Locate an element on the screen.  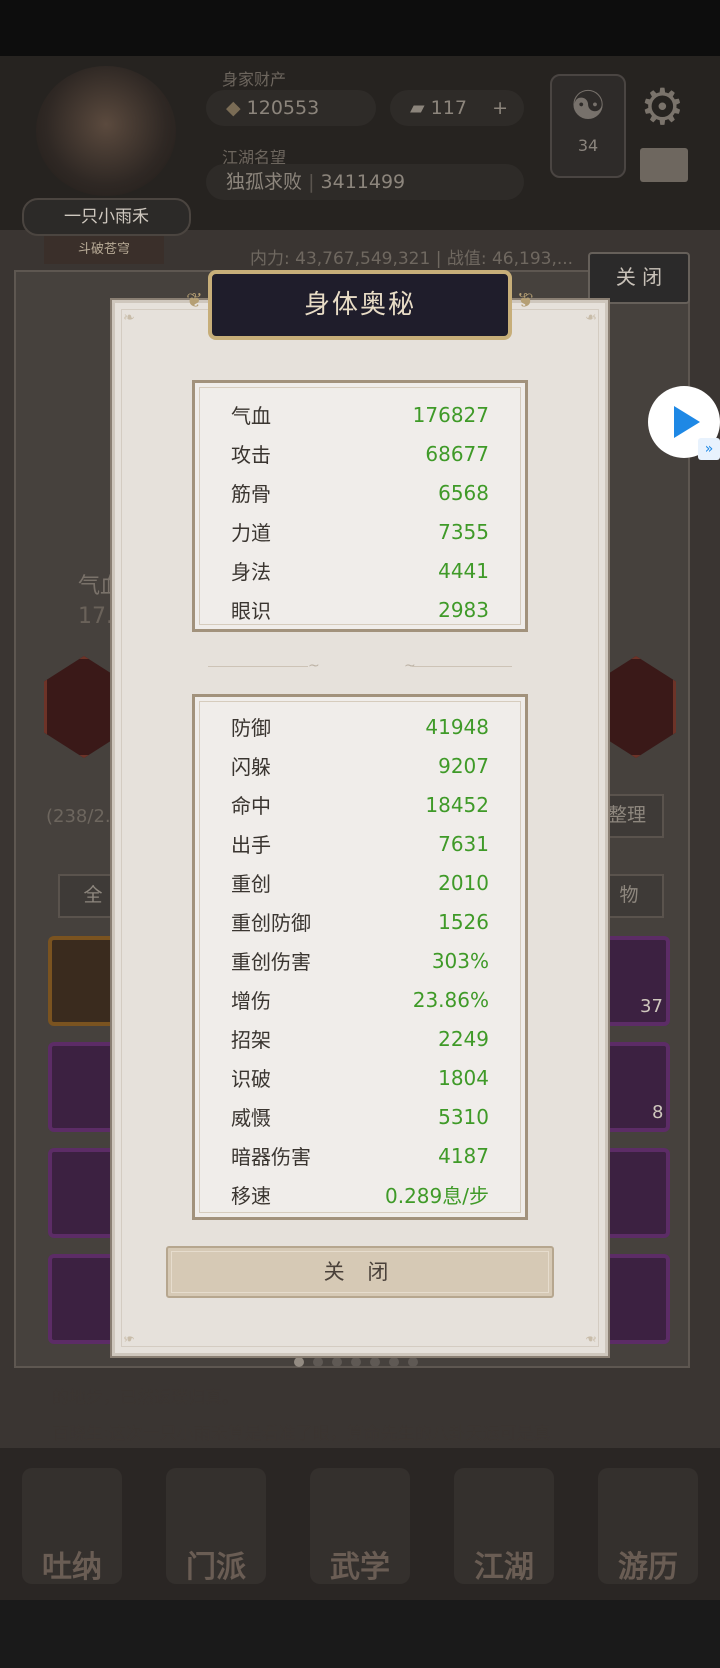
stat-label: 出手 is located at coordinates (251, 845).